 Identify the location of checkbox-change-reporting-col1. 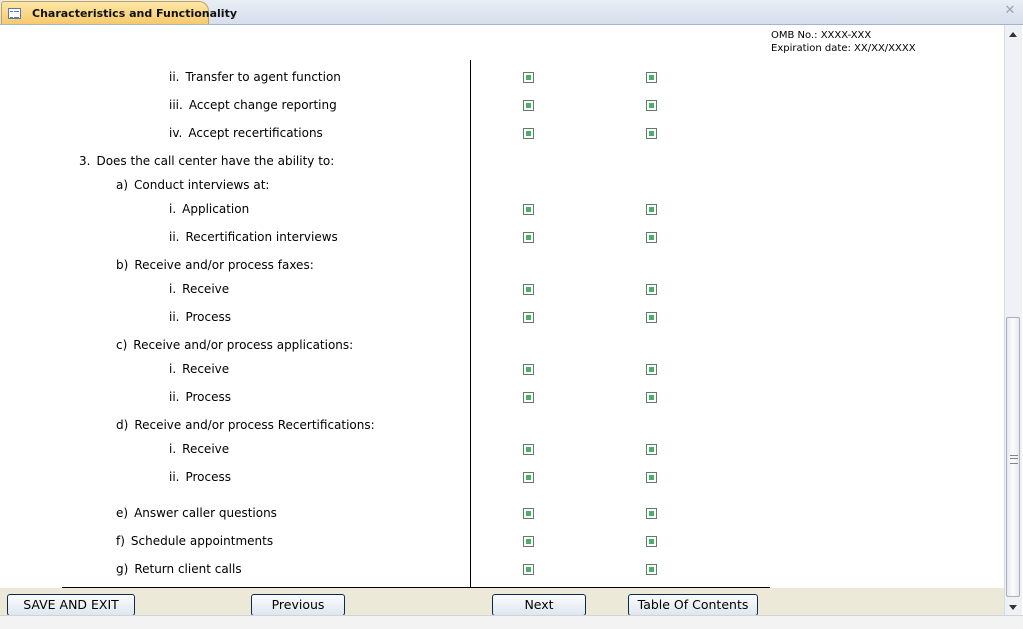
(528, 105).